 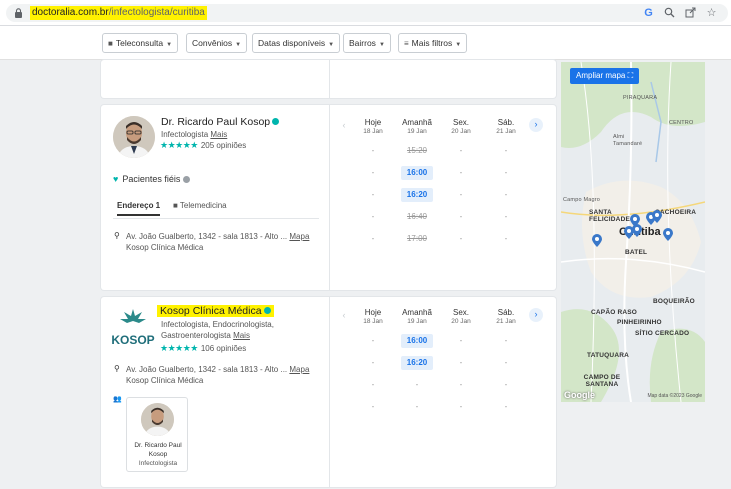 What do you see at coordinates (133, 328) in the screenshot?
I see `clinic-logo: KOSOP` at bounding box center [133, 328].